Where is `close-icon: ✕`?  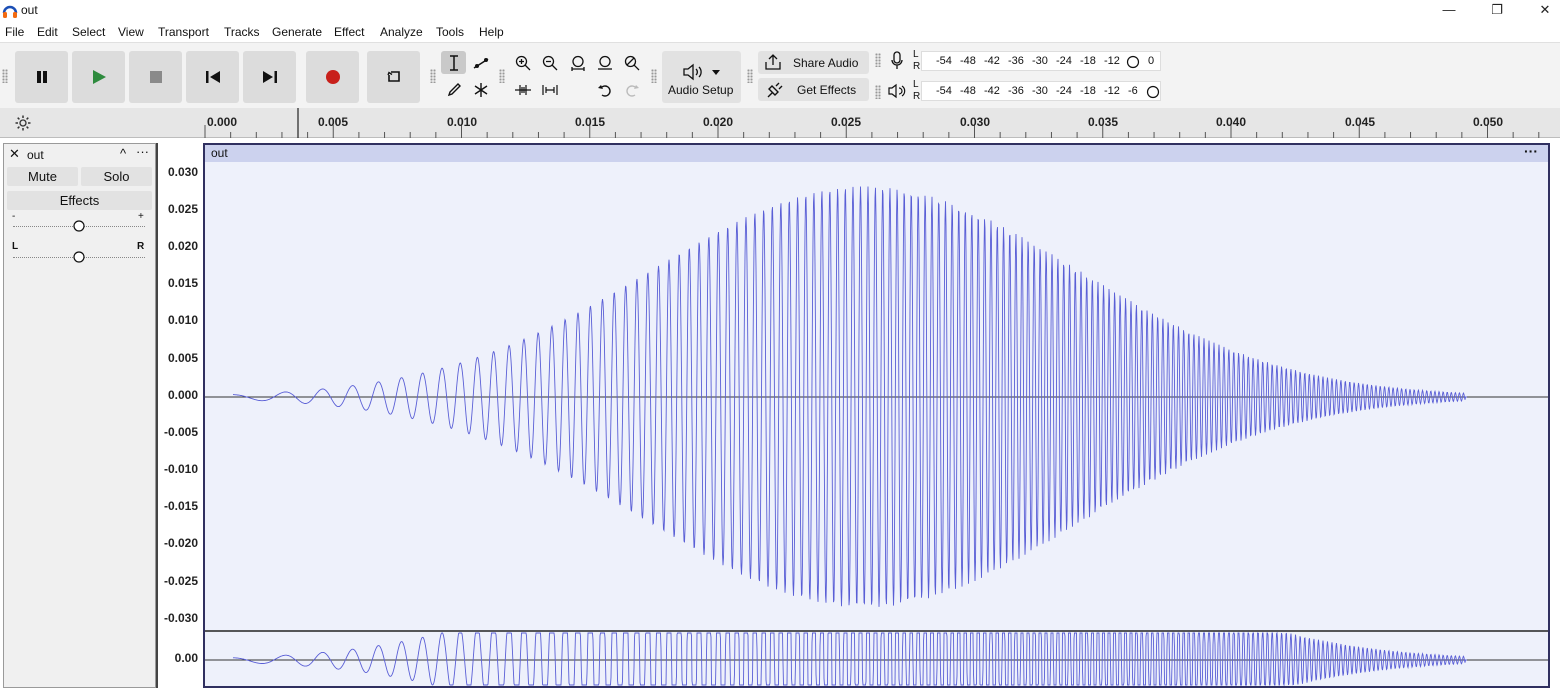 close-icon: ✕ is located at coordinates (1541, 11).